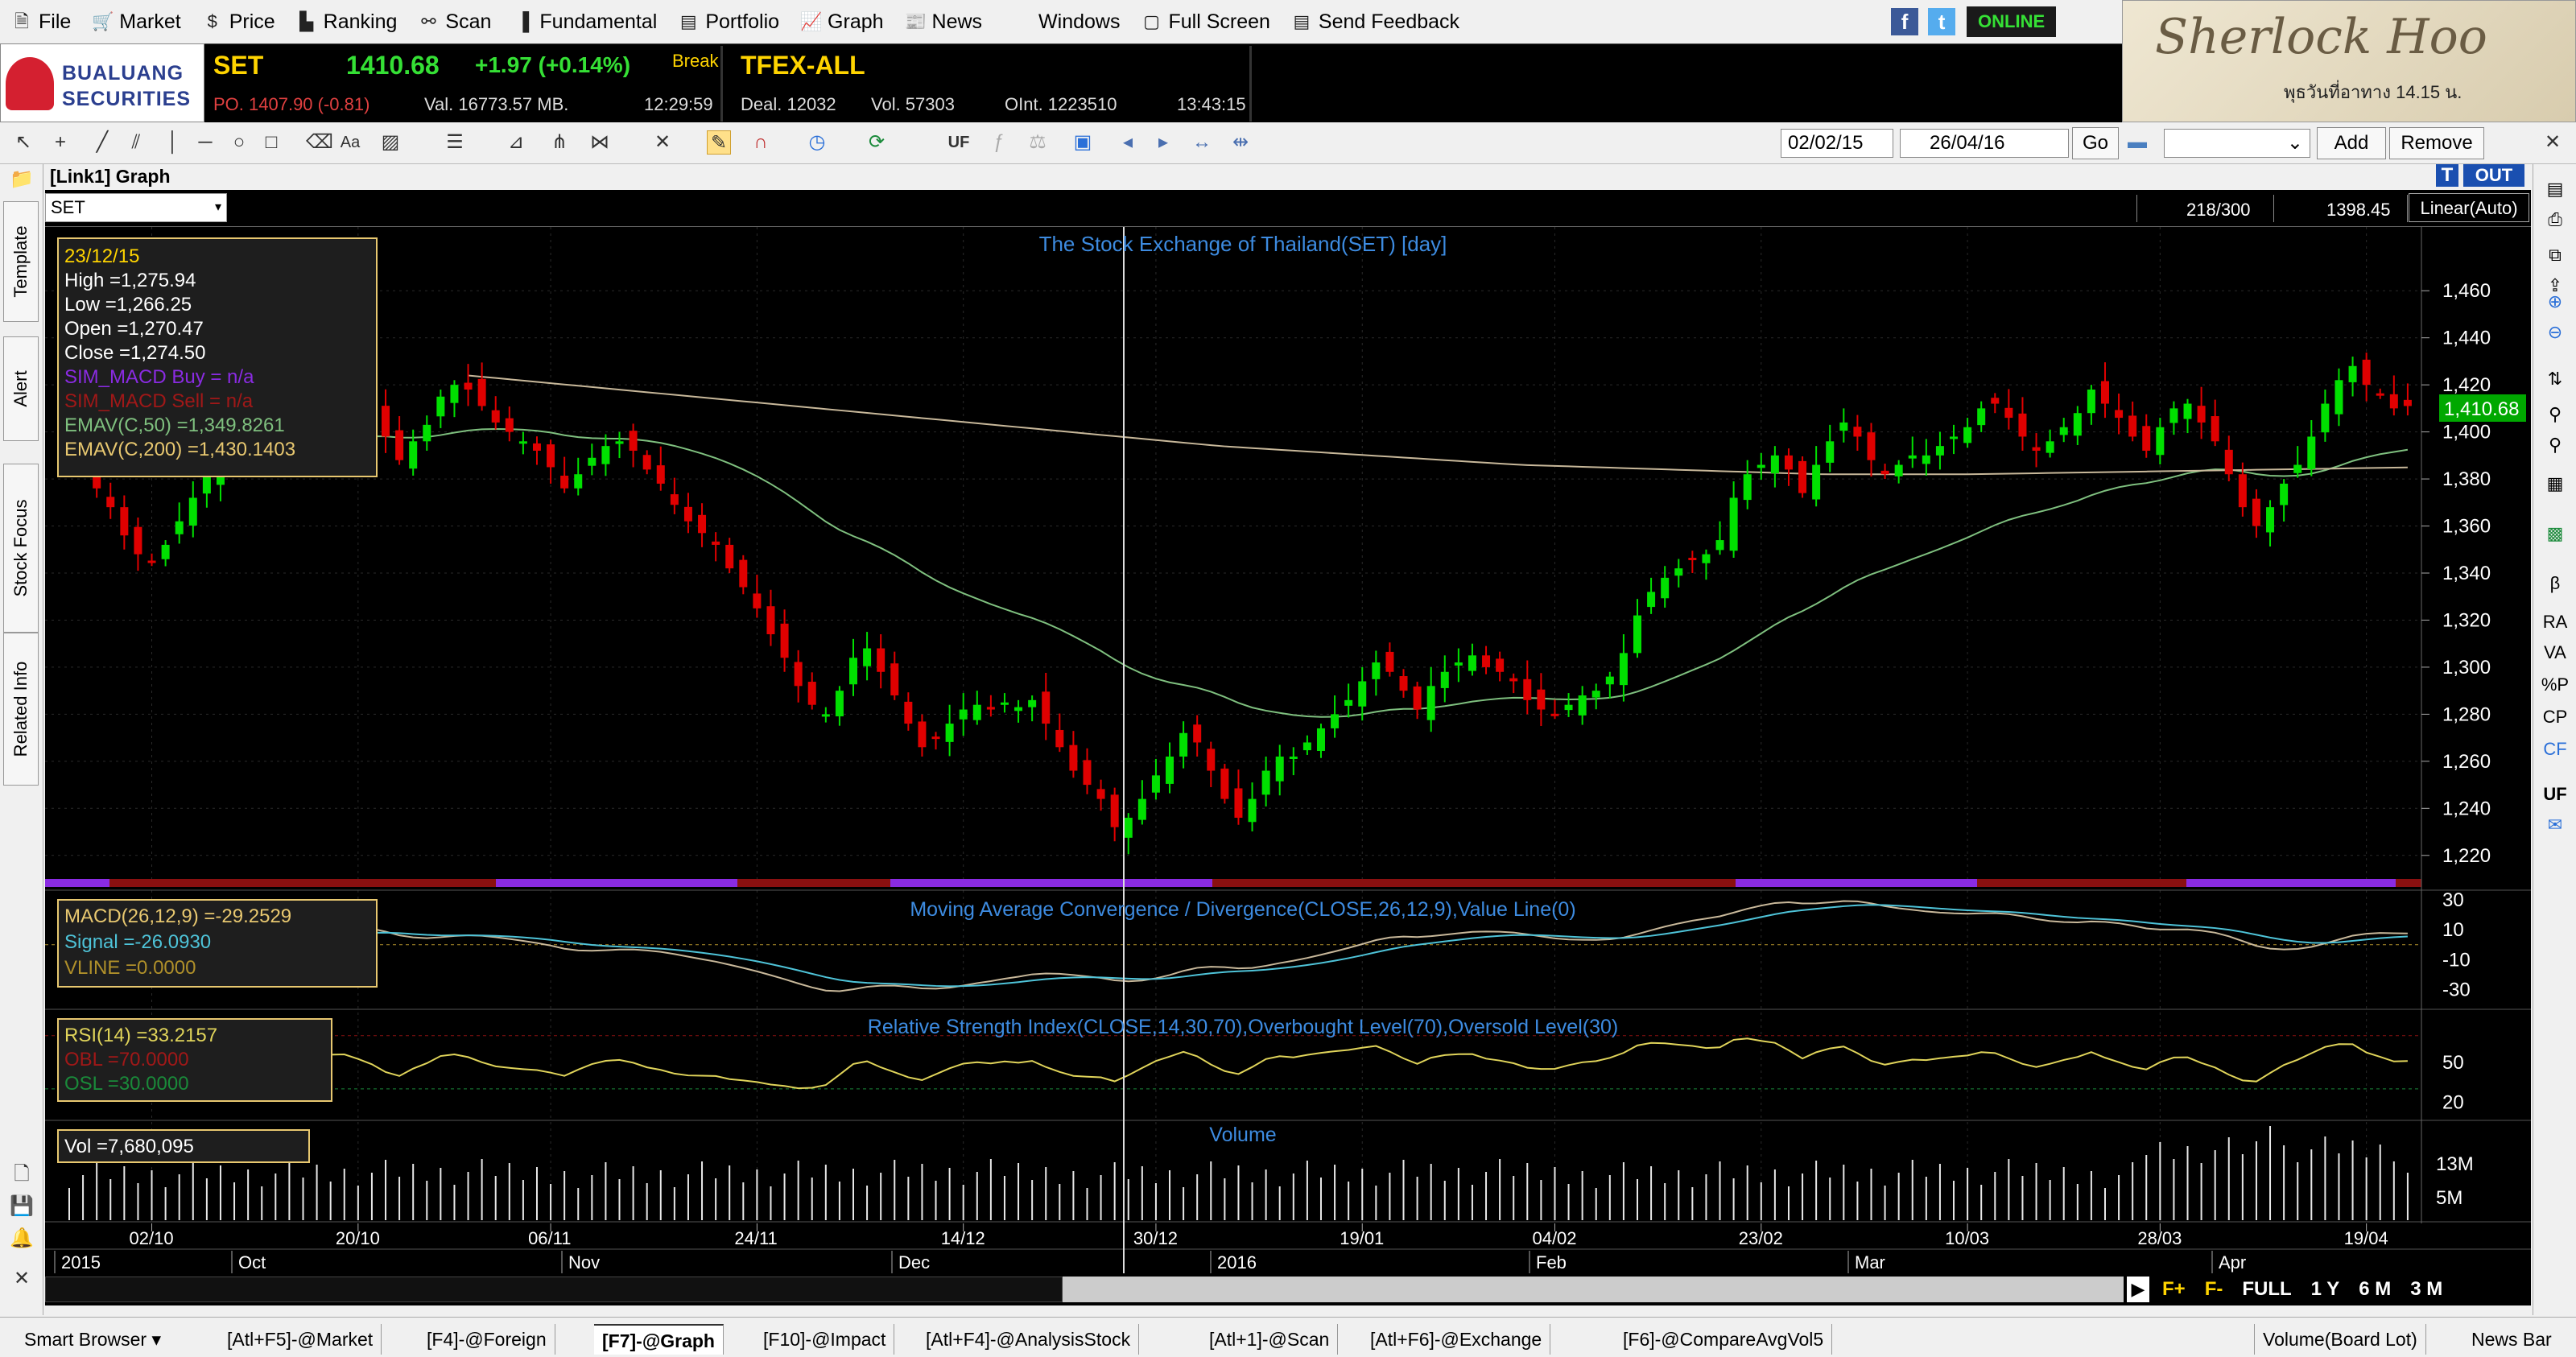 Image resolution: width=2576 pixels, height=1357 pixels. I want to click on magnet-icon: ∩, so click(761, 142).